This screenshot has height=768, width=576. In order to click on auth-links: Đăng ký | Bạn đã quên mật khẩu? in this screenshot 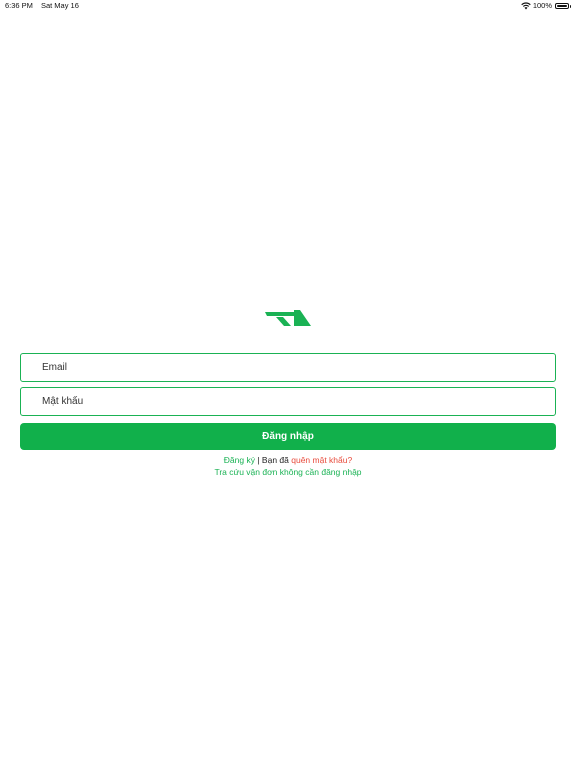, I will do `click(288, 460)`.